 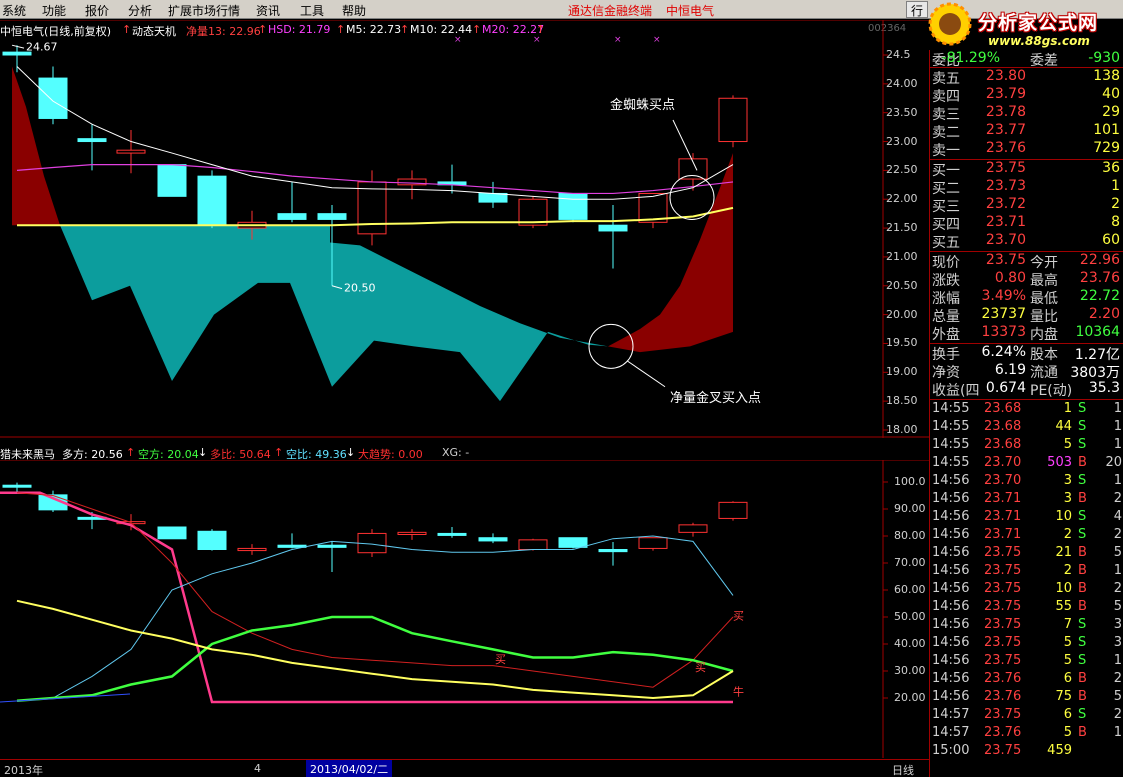 I want to click on tick-volume: 10, so click(x=1063, y=588).